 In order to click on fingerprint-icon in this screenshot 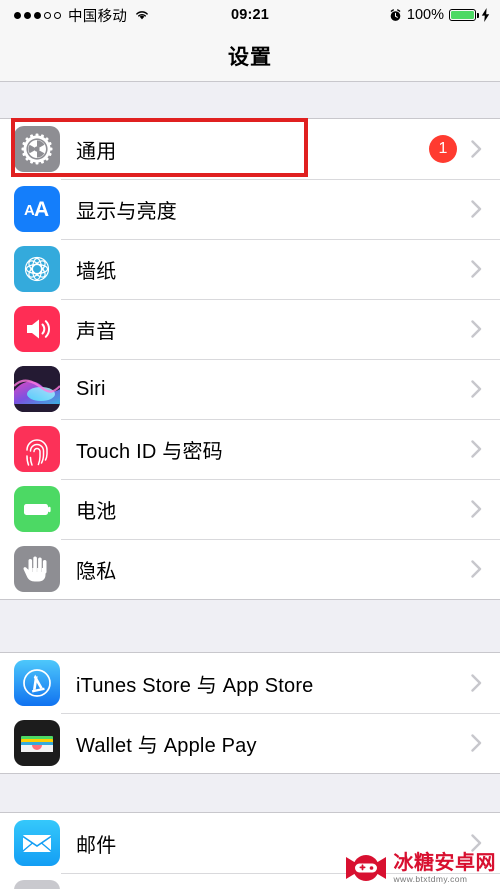, I will do `click(37, 449)`.